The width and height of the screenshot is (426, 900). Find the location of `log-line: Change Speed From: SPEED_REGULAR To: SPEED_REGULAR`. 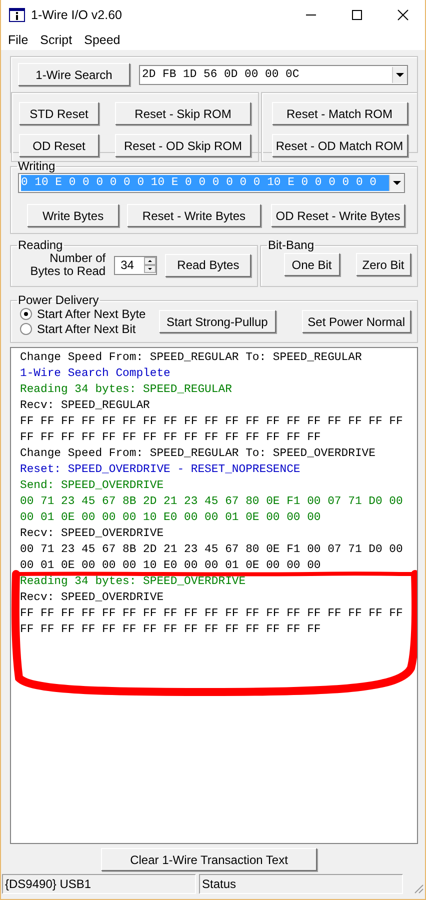

log-line: Change Speed From: SPEED_REGULAR To: SPEED_REGULAR is located at coordinates (190, 358).